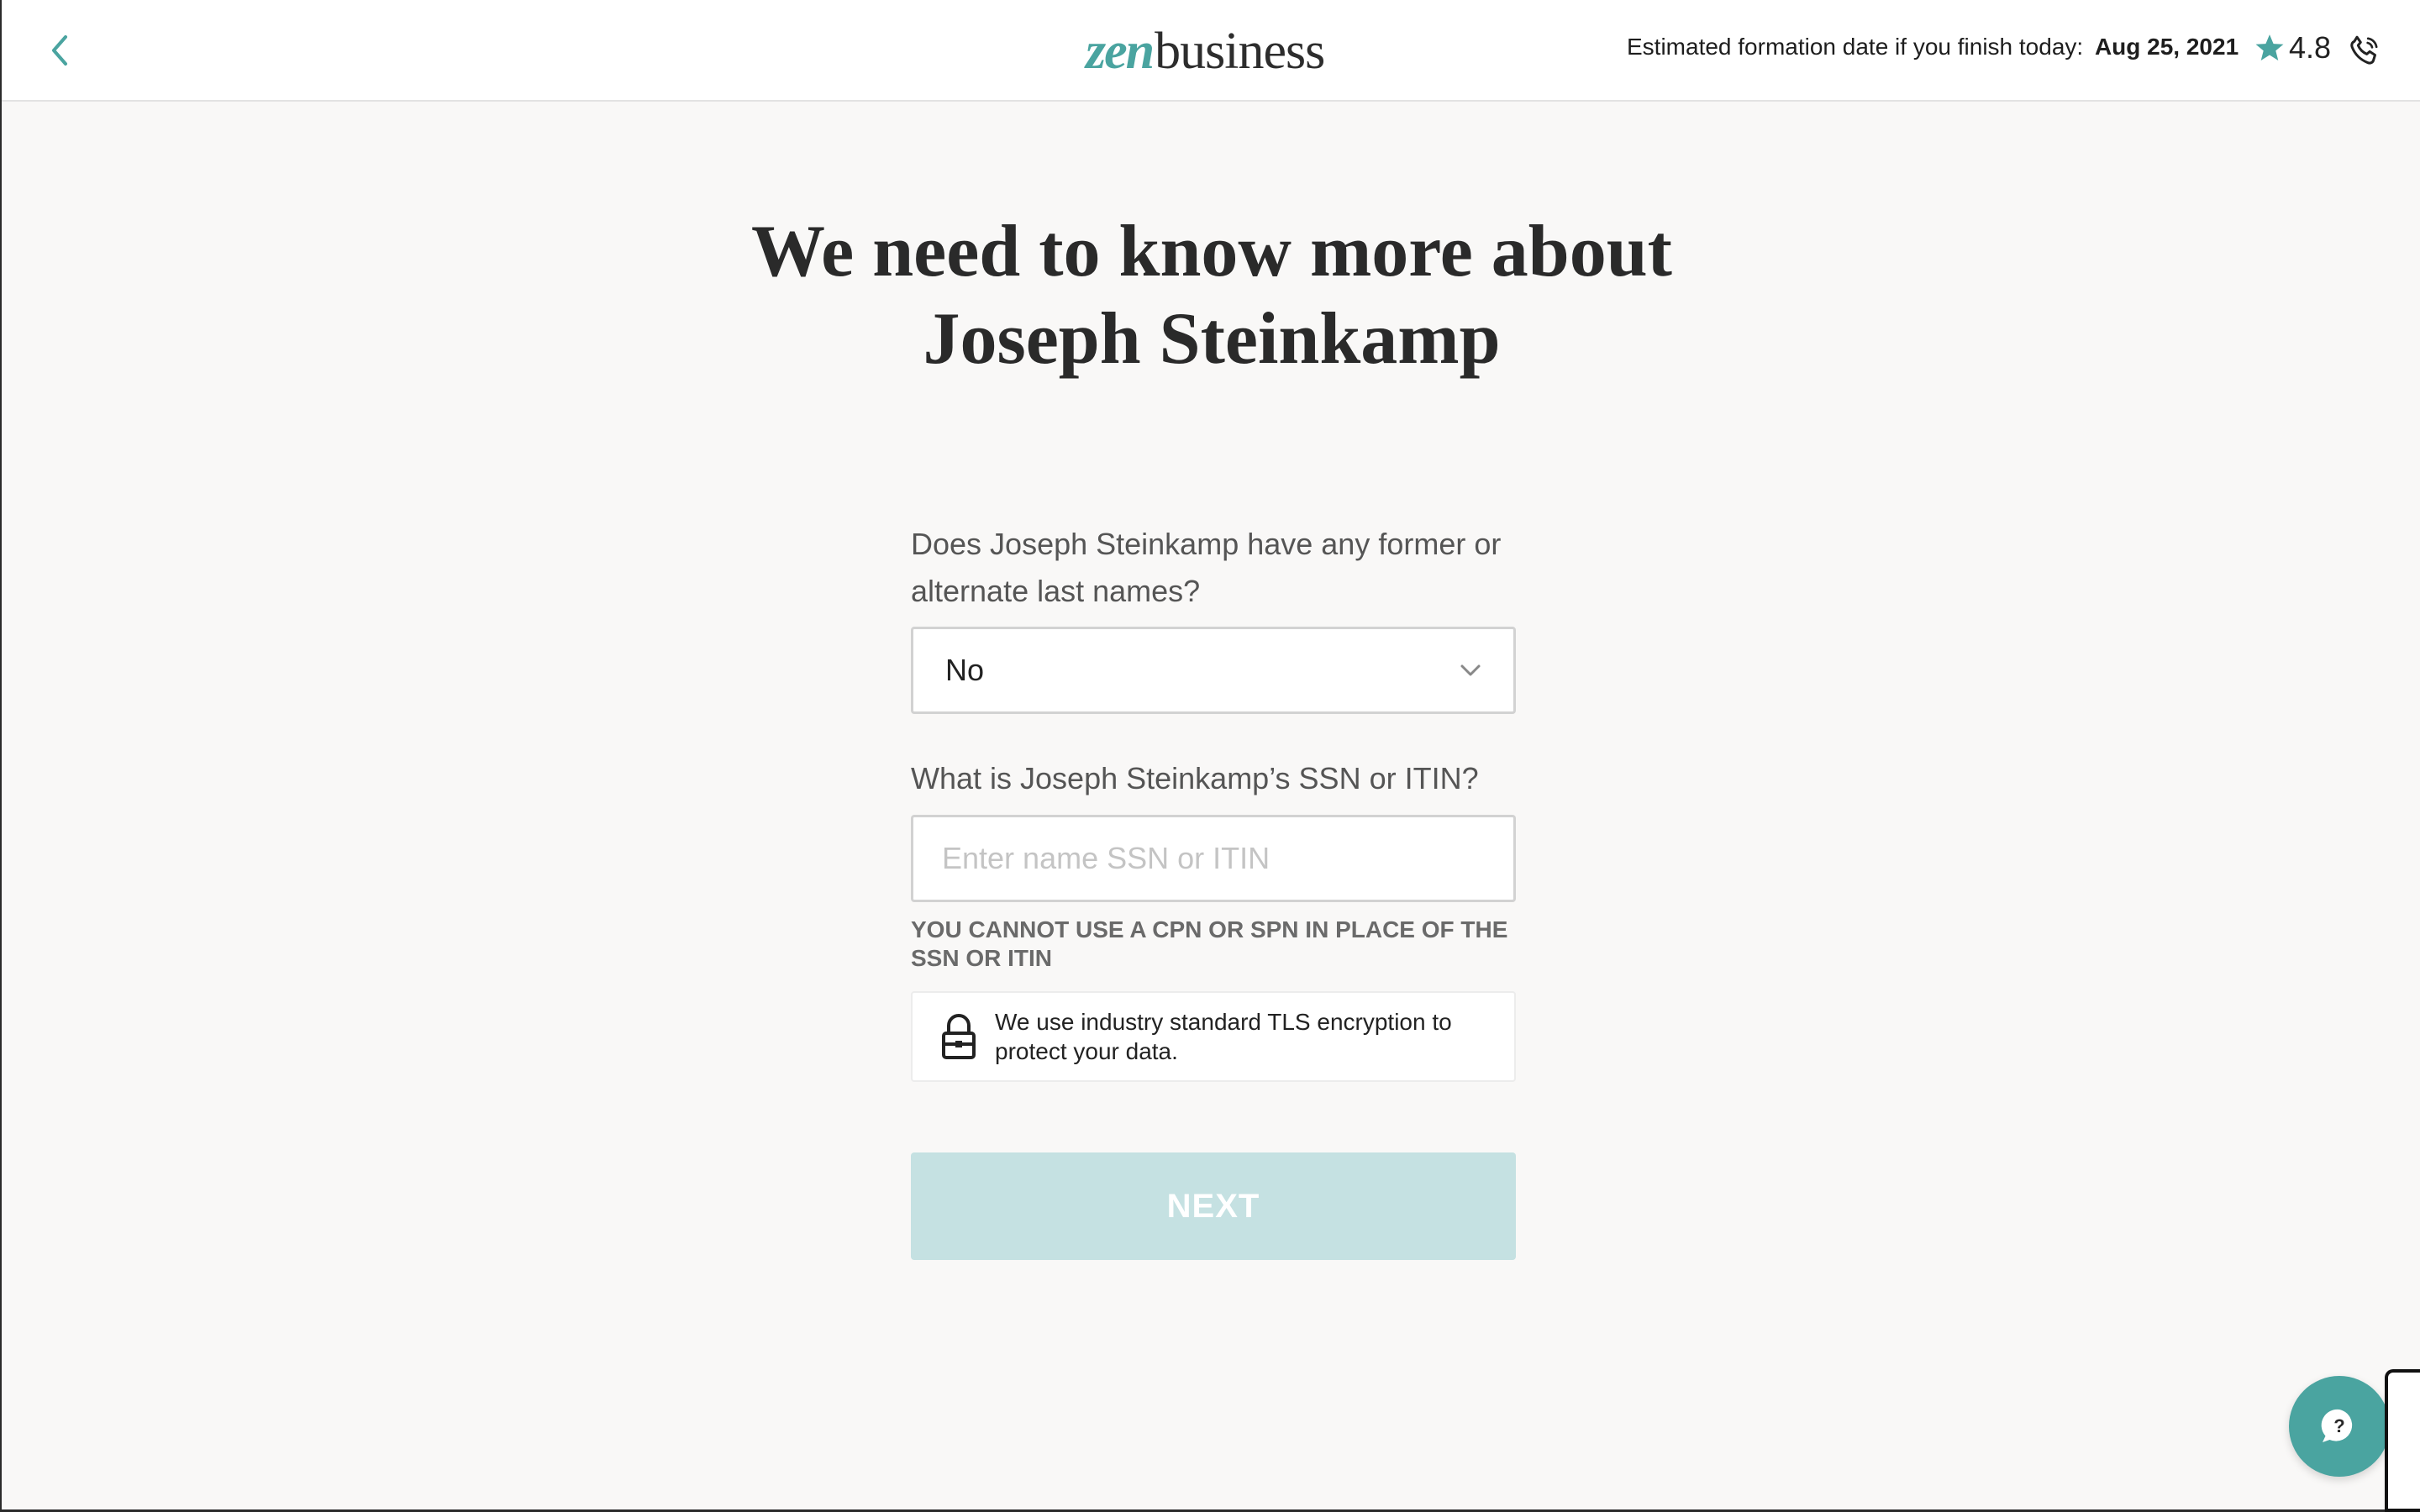  Describe the element at coordinates (959, 1036) in the screenshot. I see `lock-icon` at that location.